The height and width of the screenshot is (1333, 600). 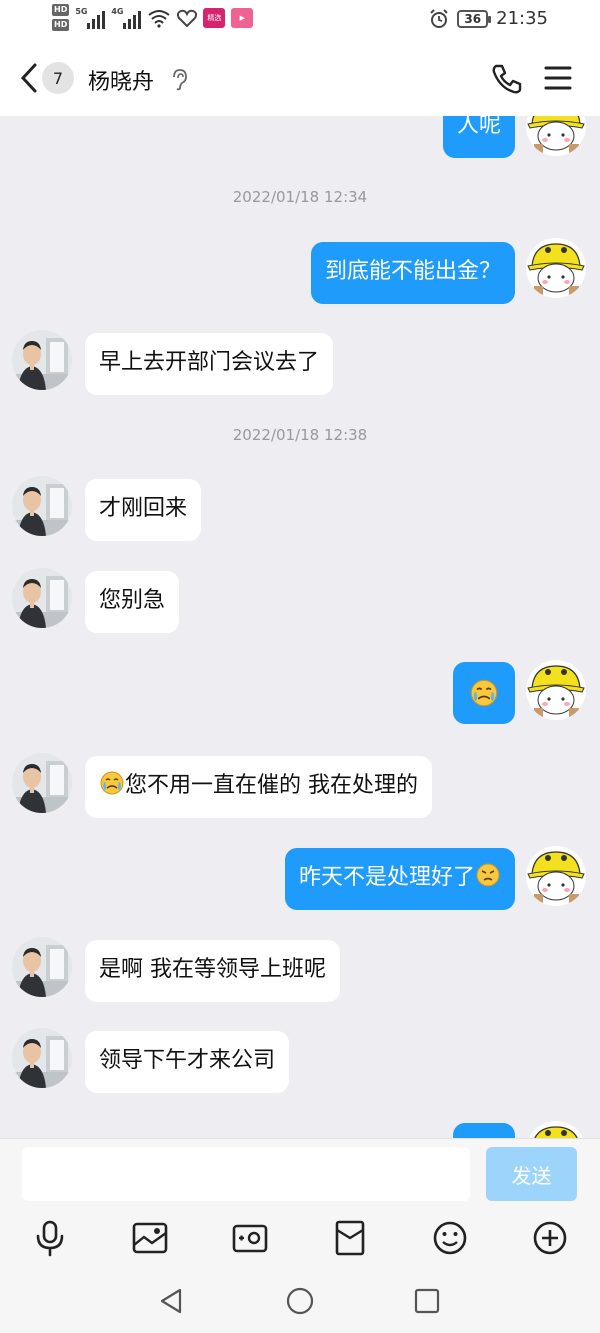 What do you see at coordinates (187, 18) in the screenshot?
I see `heart-app-icon` at bounding box center [187, 18].